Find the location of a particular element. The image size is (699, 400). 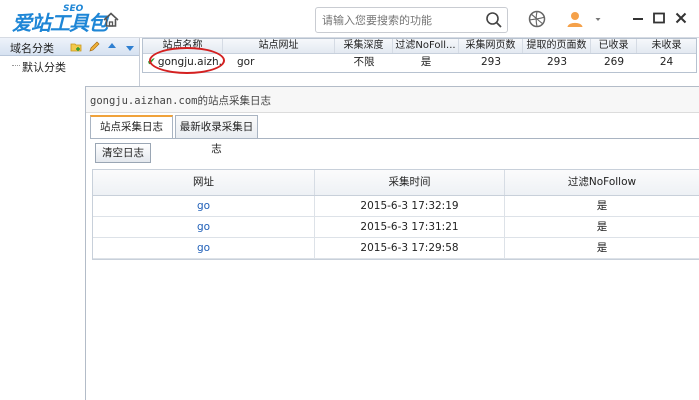

table-row: go 2015-6-3 17:29:58 是 is located at coordinates (396, 248).